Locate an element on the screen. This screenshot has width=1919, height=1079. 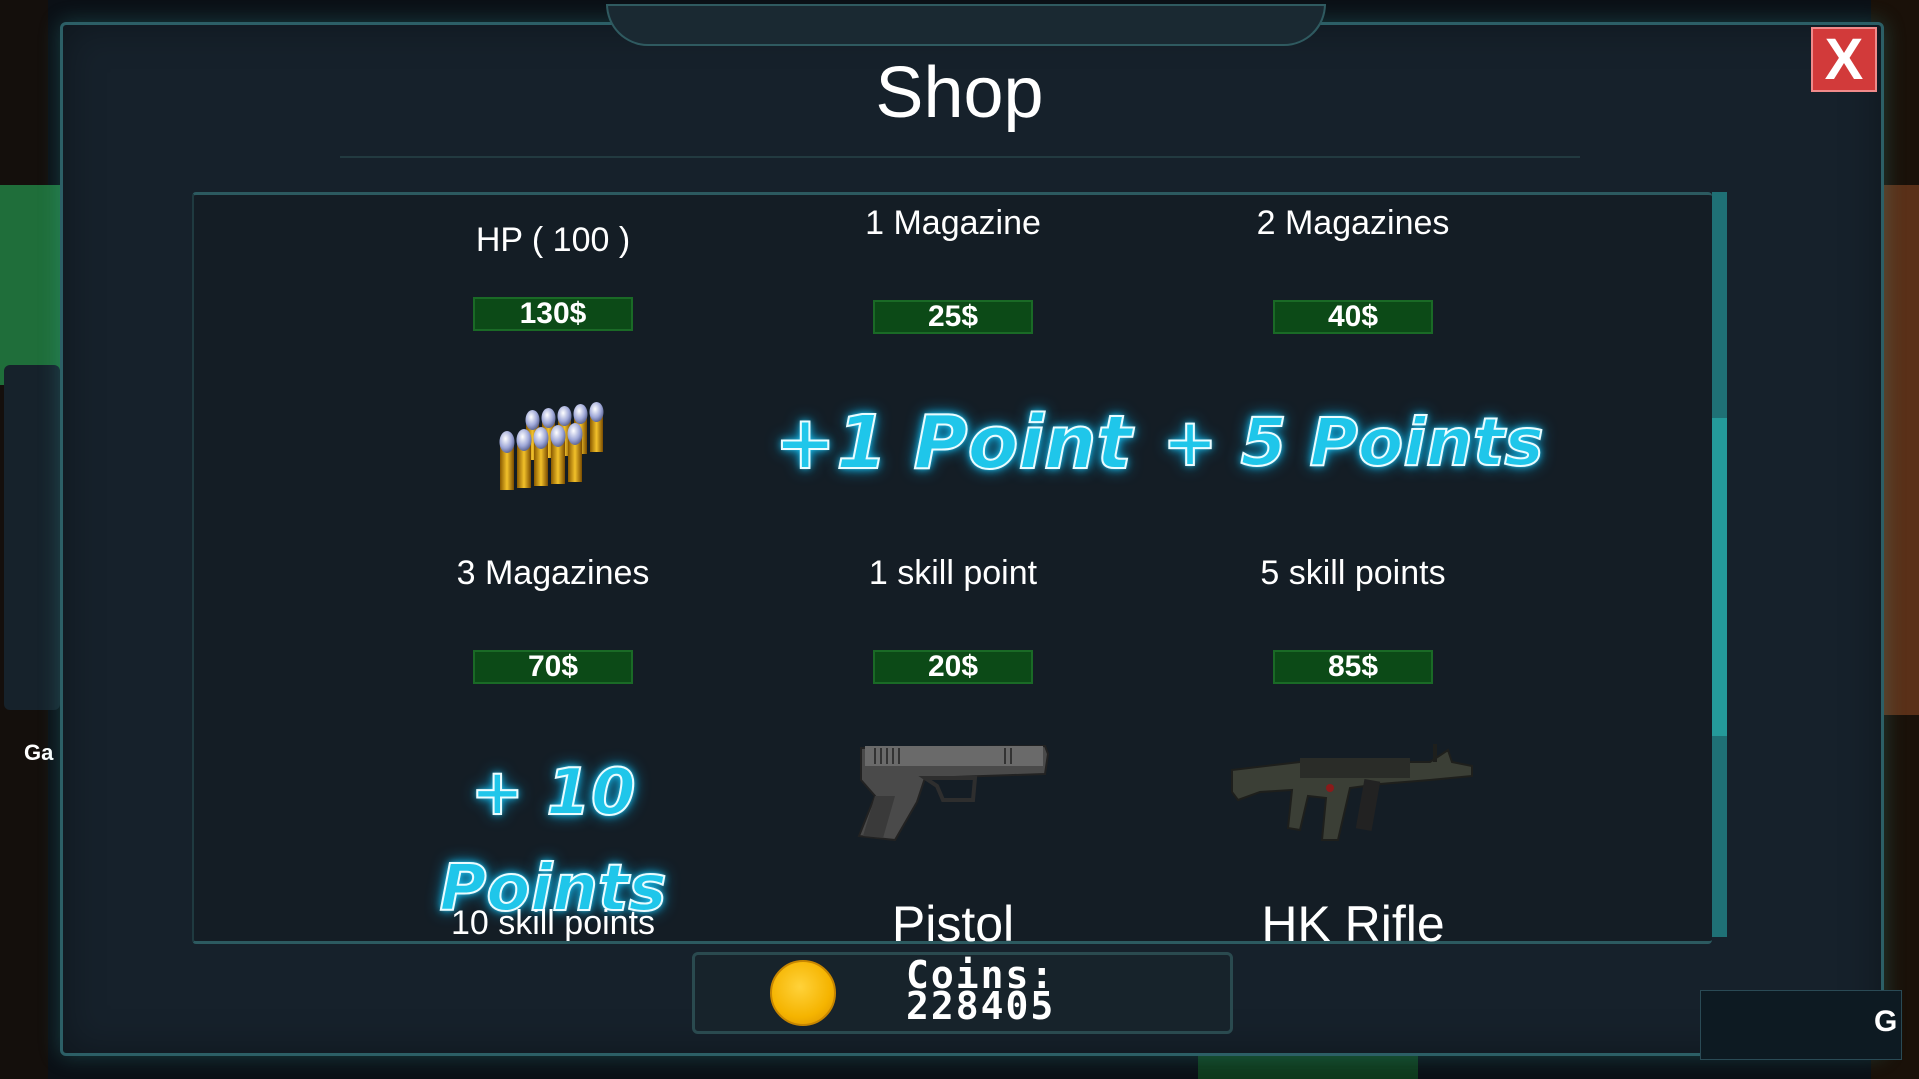
item-name-2-magazines: 2 Magazines is located at coordinates (1353, 223).